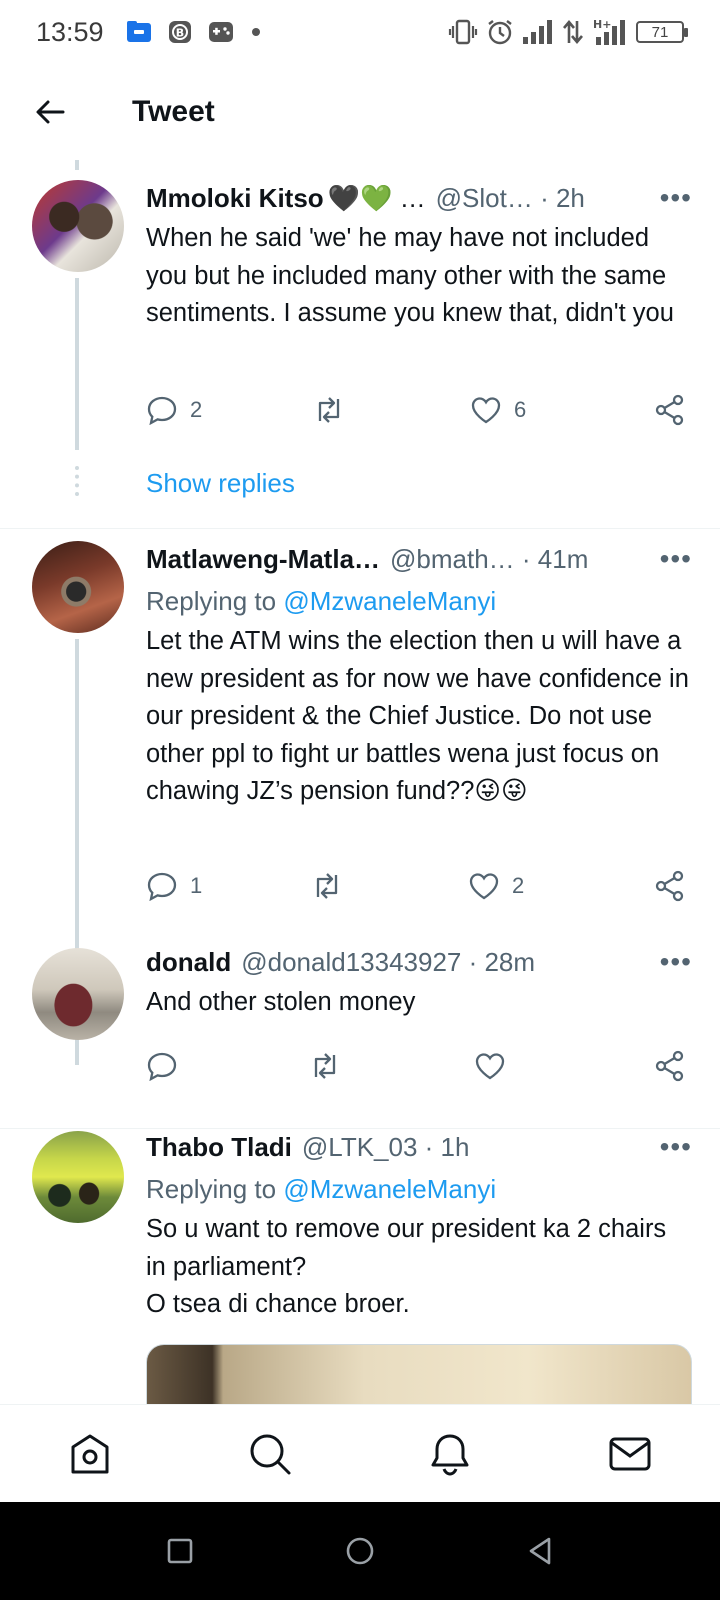  What do you see at coordinates (500, 32) in the screenshot?
I see `alarm-icon` at bounding box center [500, 32].